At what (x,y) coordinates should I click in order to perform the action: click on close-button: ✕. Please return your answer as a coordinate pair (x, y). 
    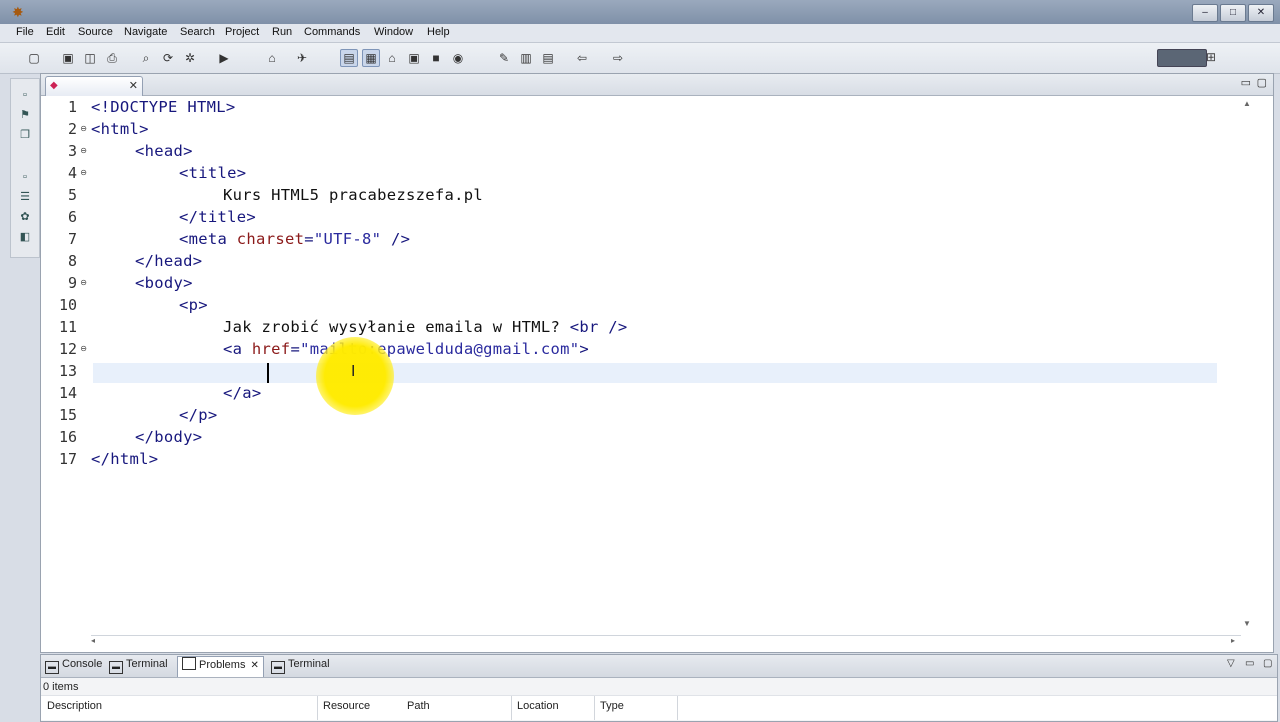
    Looking at the image, I should click on (1261, 13).